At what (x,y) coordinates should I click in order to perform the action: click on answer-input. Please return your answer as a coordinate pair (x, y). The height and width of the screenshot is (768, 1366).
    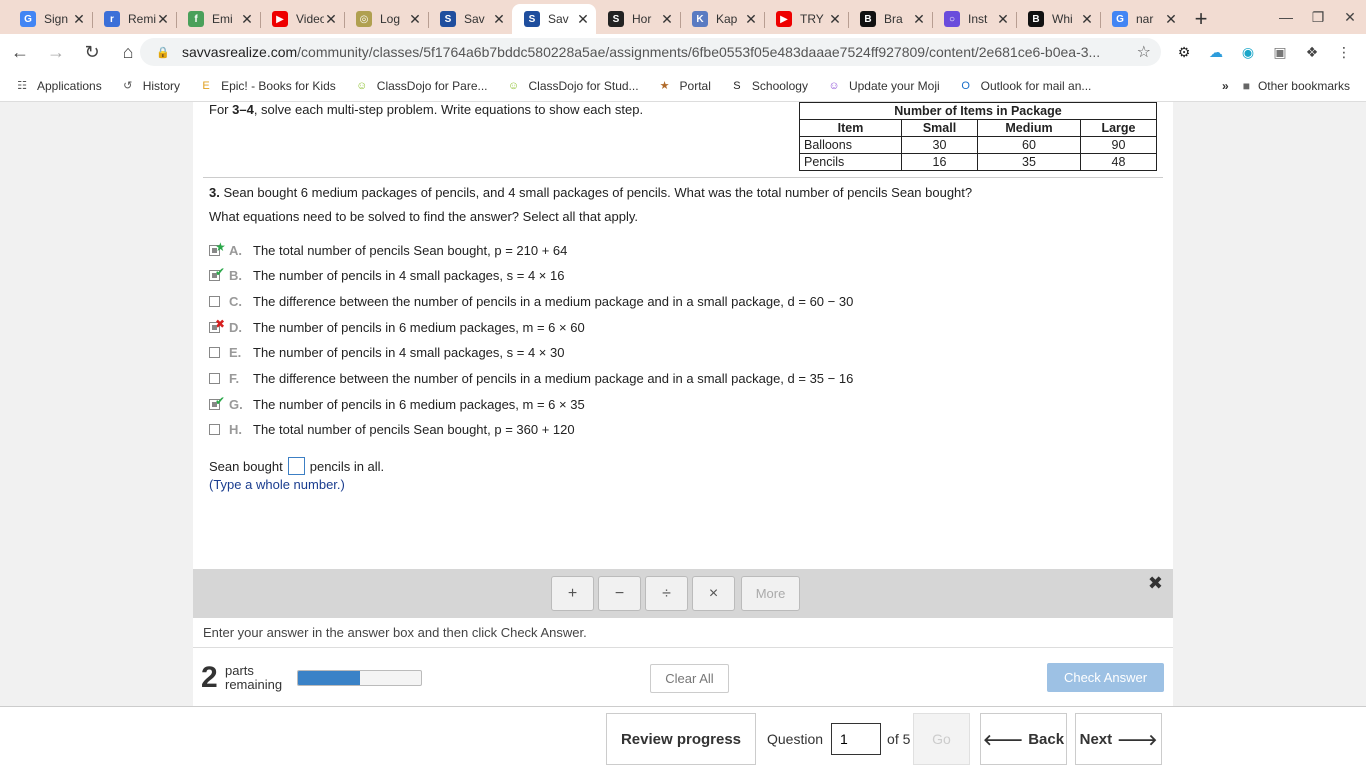
    Looking at the image, I should click on (296, 466).